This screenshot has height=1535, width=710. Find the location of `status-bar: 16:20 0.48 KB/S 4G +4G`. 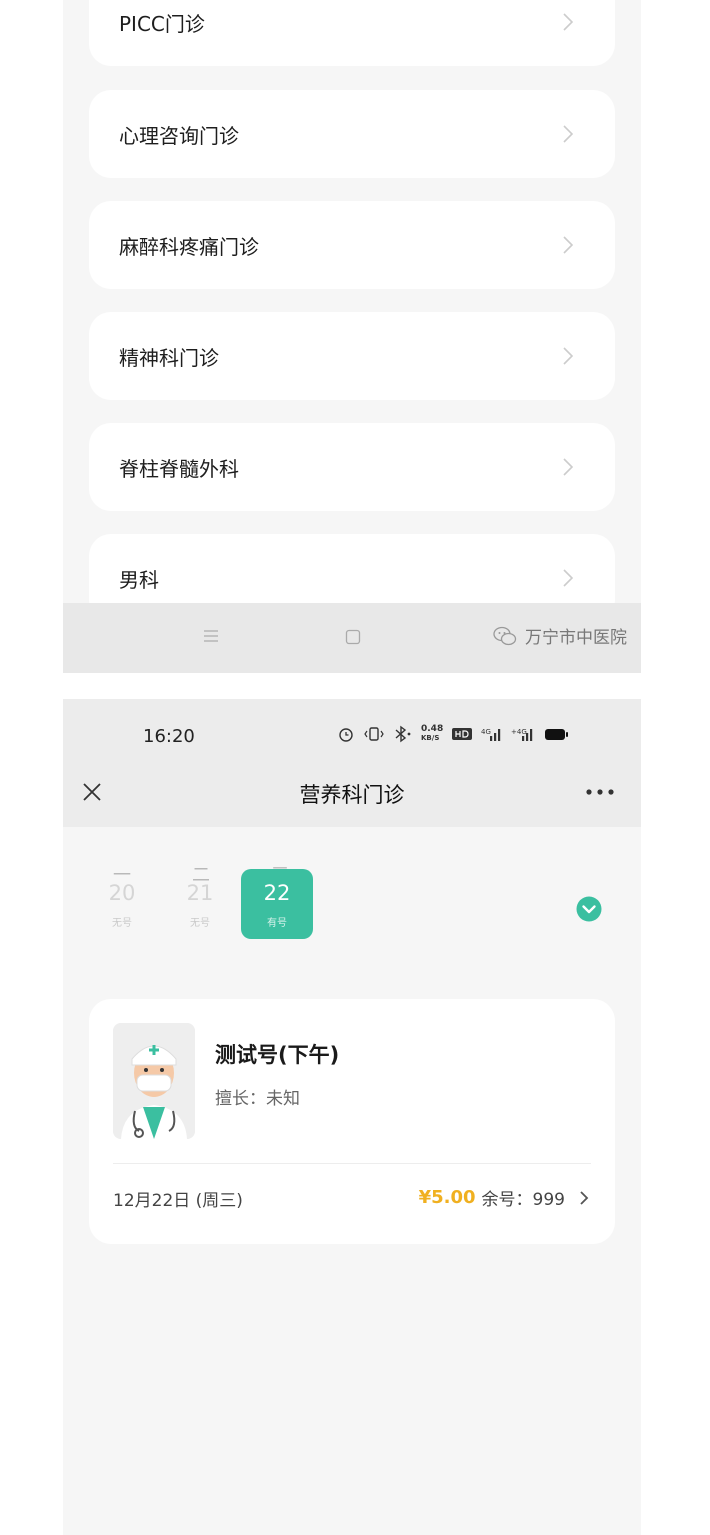

status-bar: 16:20 0.48 KB/S 4G +4G is located at coordinates (352, 728).